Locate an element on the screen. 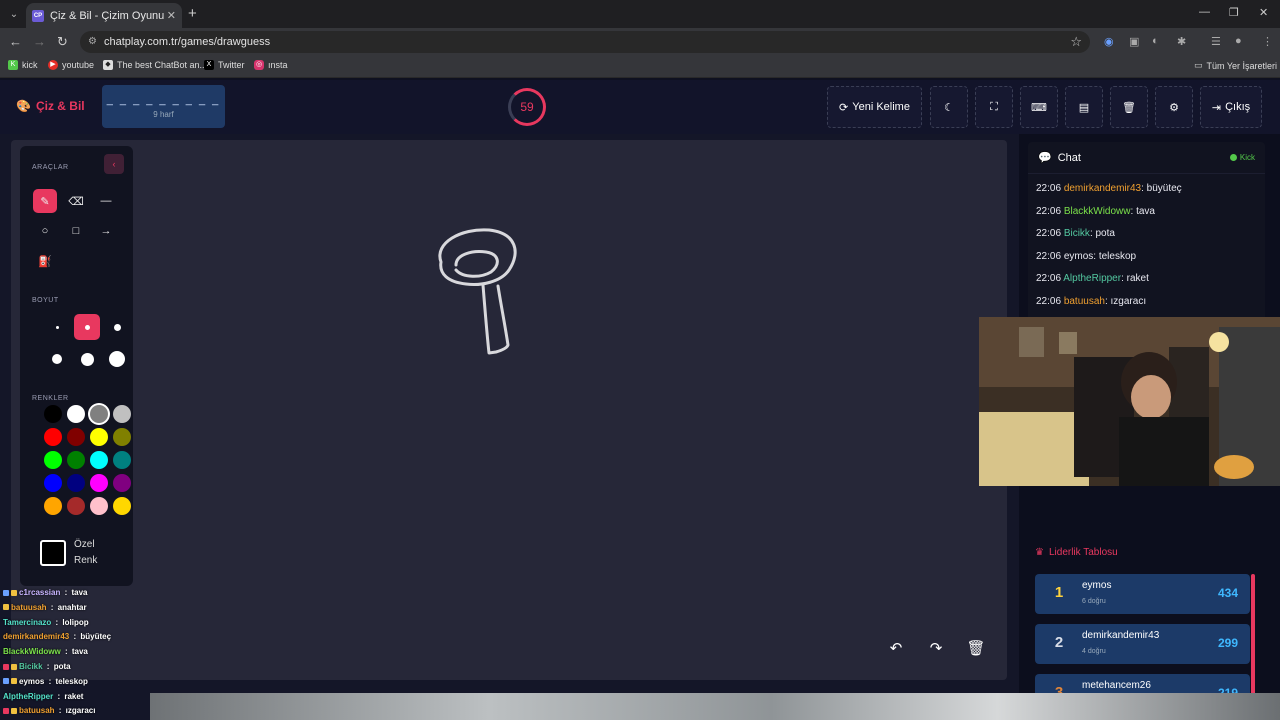  profile-avatar: ● is located at coordinates (1238, 41).